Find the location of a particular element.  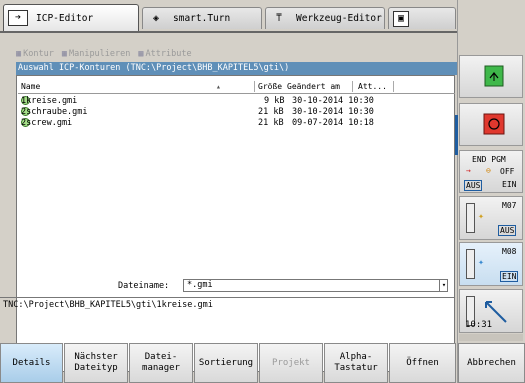

column-name: Name is located at coordinates (30, 86).